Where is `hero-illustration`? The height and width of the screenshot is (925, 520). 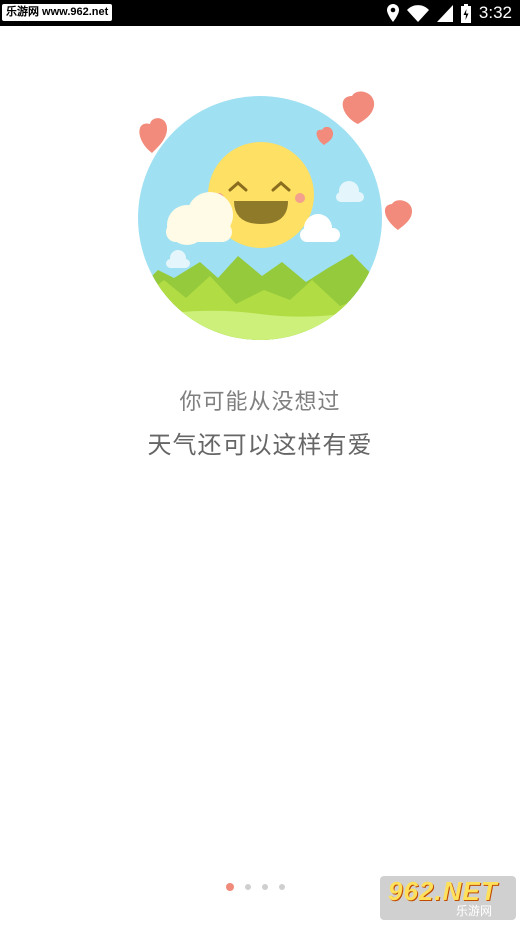
hero-illustration is located at coordinates (275, 215).